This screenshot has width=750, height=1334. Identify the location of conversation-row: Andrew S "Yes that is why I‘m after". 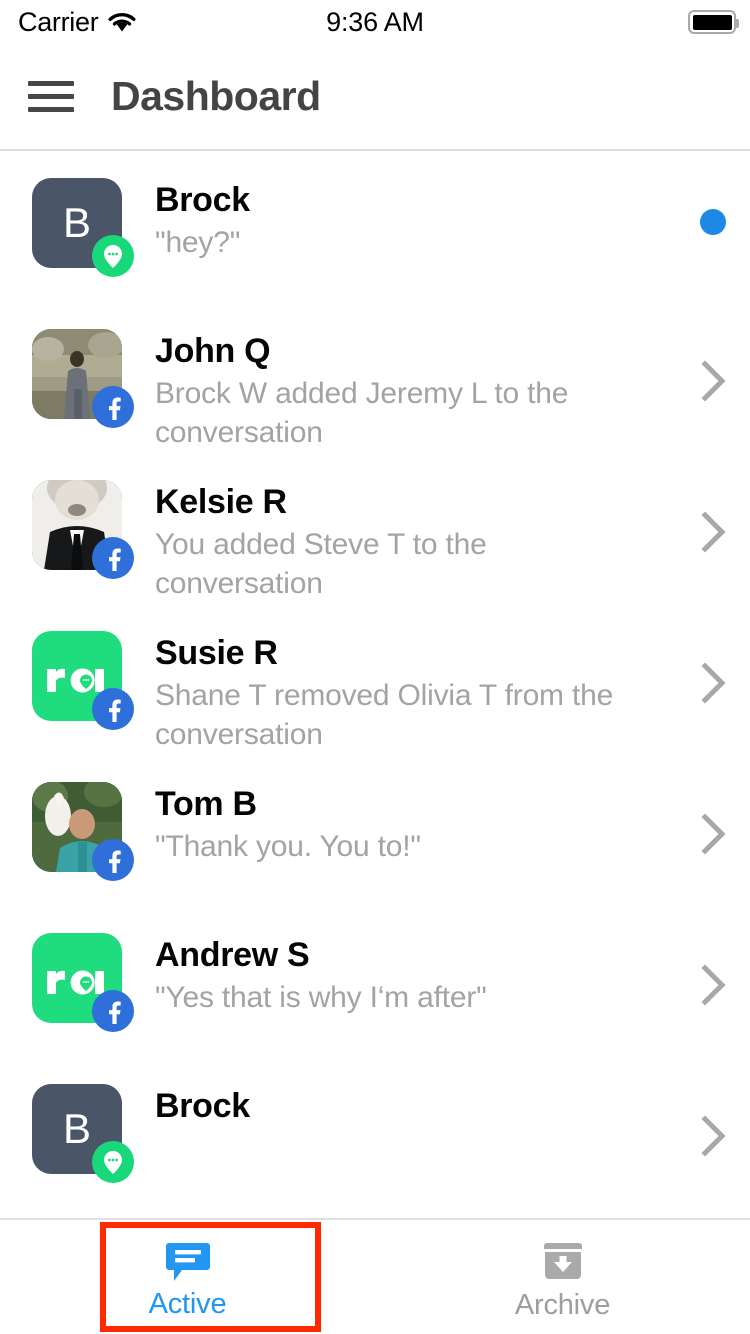
(375, 983).